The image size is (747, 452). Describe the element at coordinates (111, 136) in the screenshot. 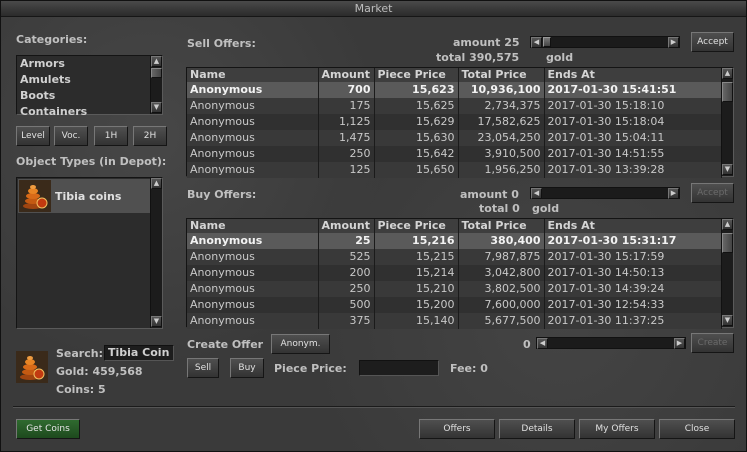

I see `filter-1h-button: 1H` at that location.